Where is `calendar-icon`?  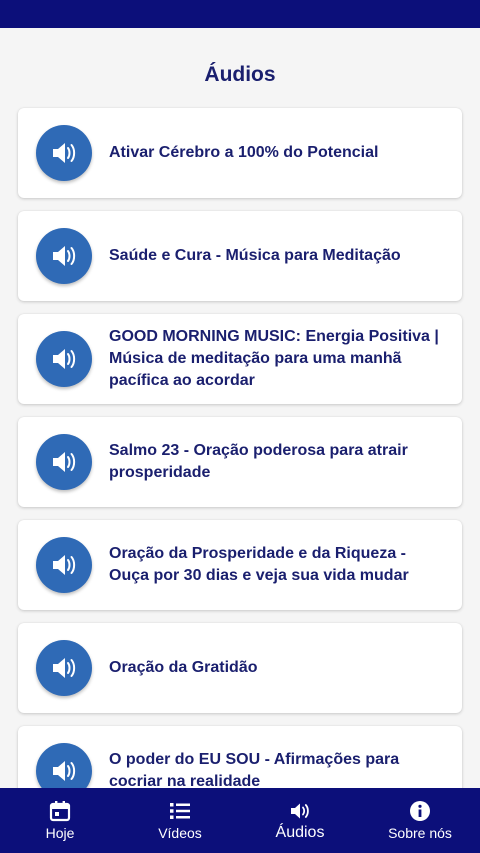 calendar-icon is located at coordinates (60, 811).